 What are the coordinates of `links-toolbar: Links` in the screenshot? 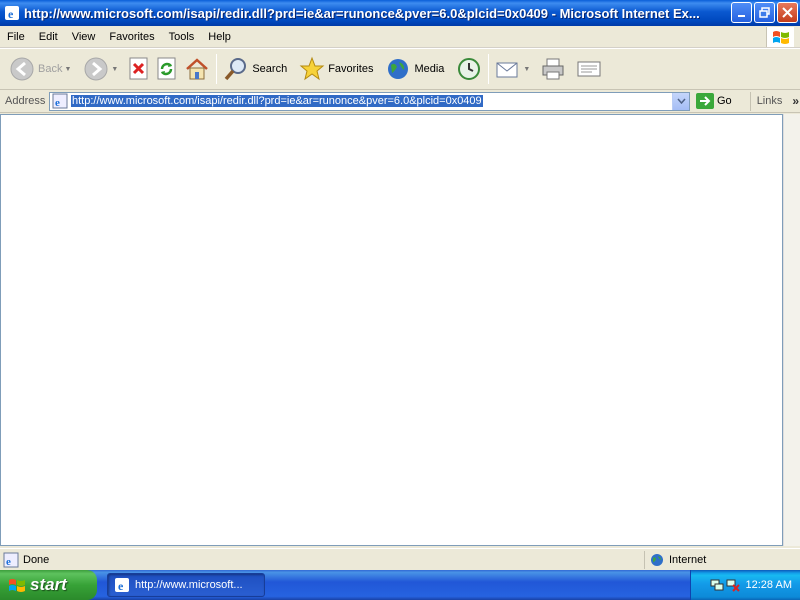 It's located at (765, 101).